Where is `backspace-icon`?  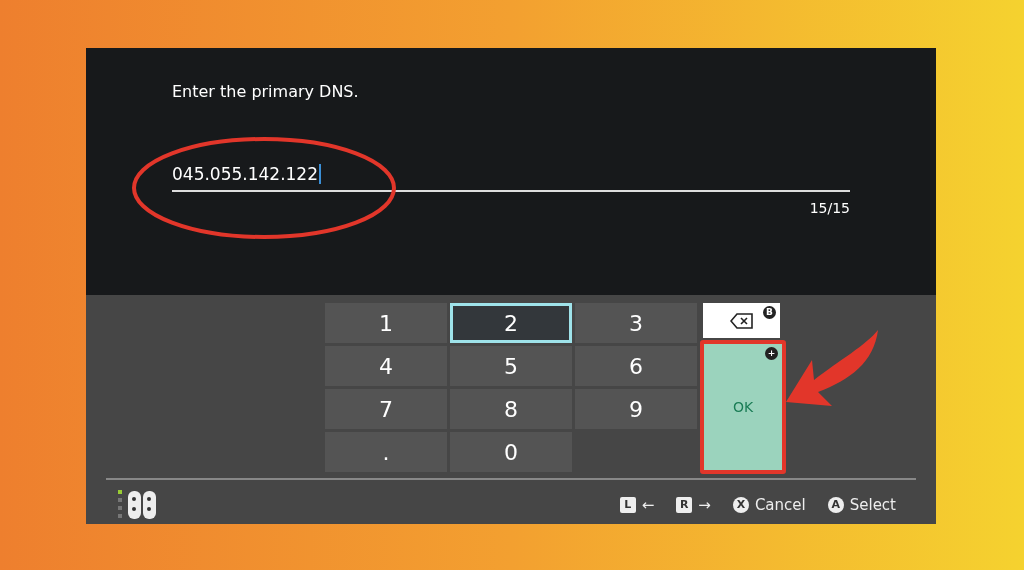 backspace-icon is located at coordinates (741, 321).